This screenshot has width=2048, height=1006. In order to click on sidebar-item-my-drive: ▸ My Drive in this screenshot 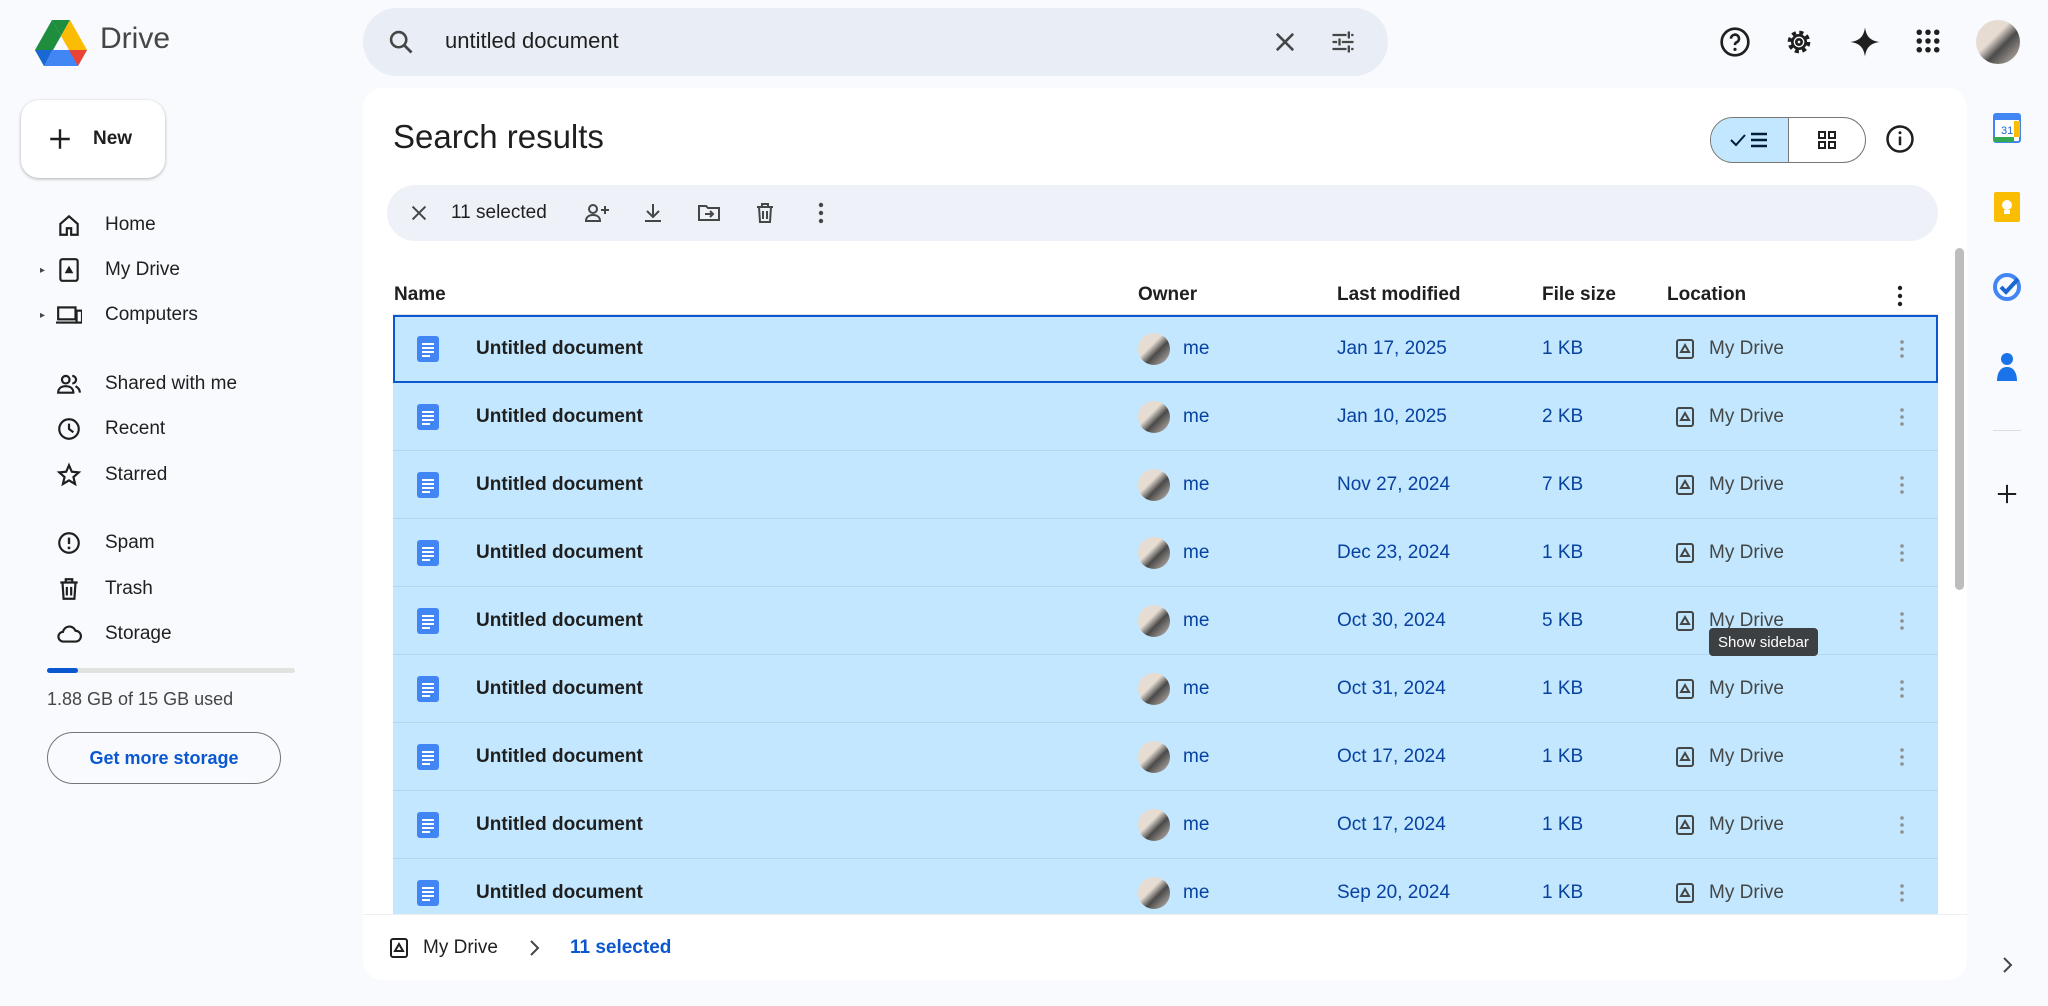, I will do `click(185, 270)`.